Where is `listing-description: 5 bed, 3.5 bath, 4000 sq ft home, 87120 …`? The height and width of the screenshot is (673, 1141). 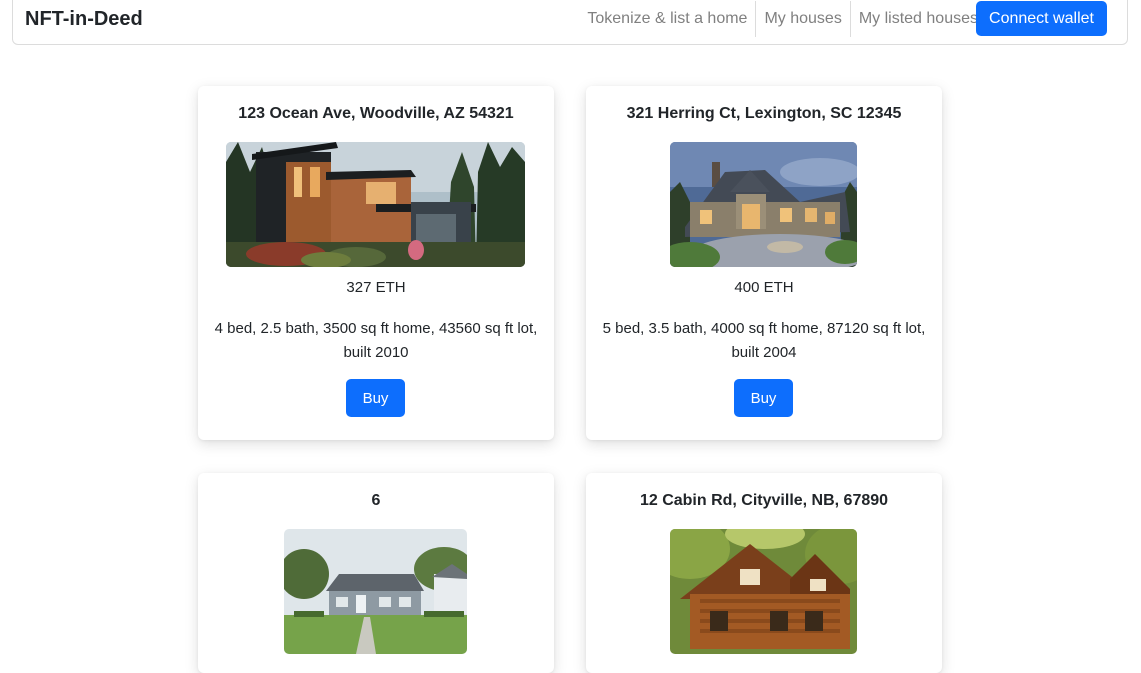 listing-description: 5 bed, 3.5 bath, 4000 sq ft home, 87120 … is located at coordinates (764, 340).